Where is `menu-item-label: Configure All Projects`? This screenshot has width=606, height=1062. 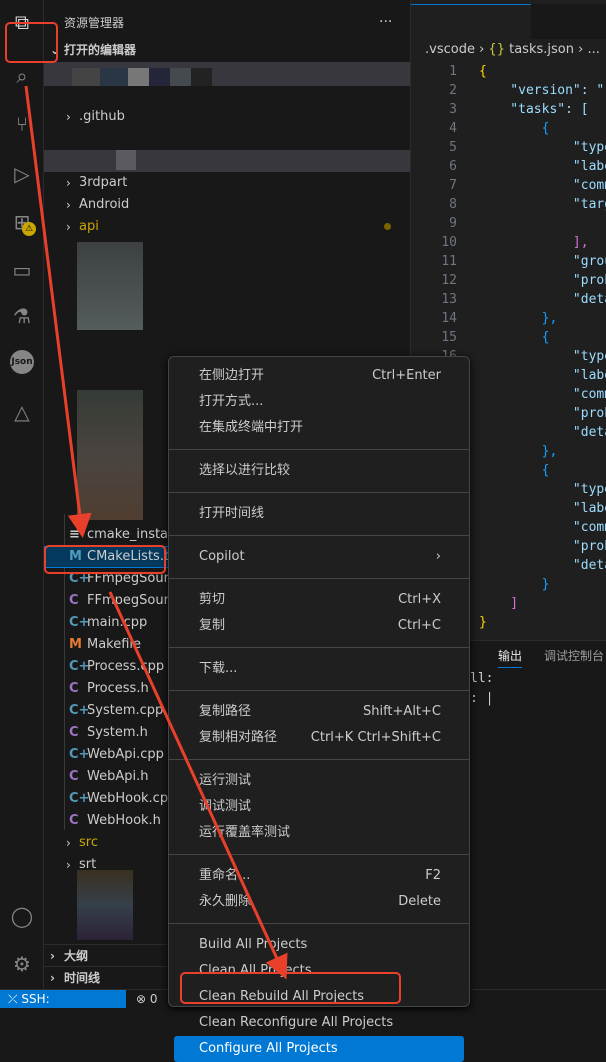
menu-item-label: Configure All Projects is located at coordinates (268, 1048).